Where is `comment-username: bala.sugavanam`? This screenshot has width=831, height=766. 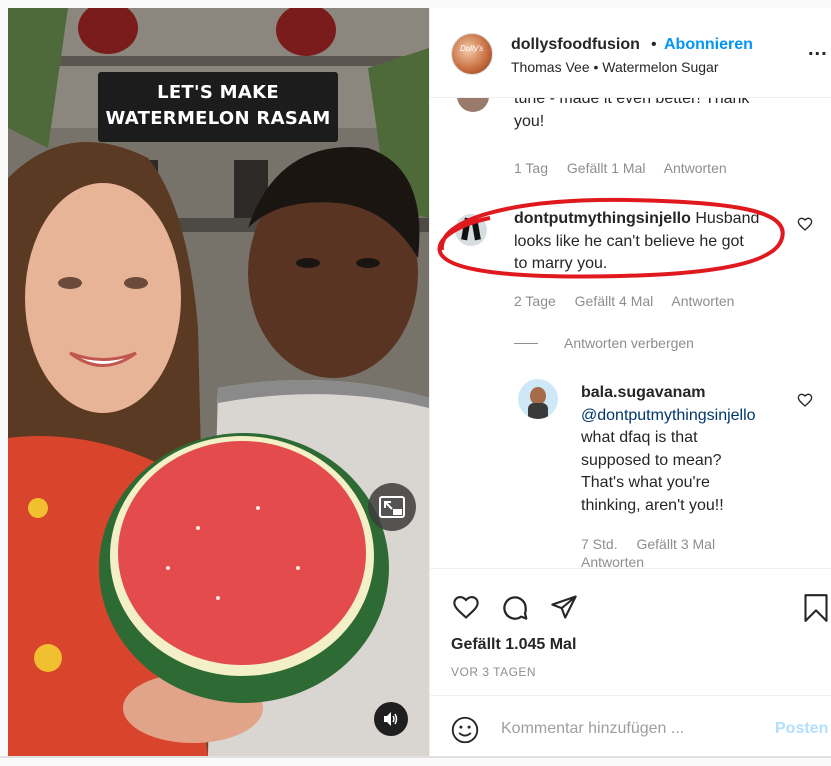 comment-username: bala.sugavanam is located at coordinates (691, 393).